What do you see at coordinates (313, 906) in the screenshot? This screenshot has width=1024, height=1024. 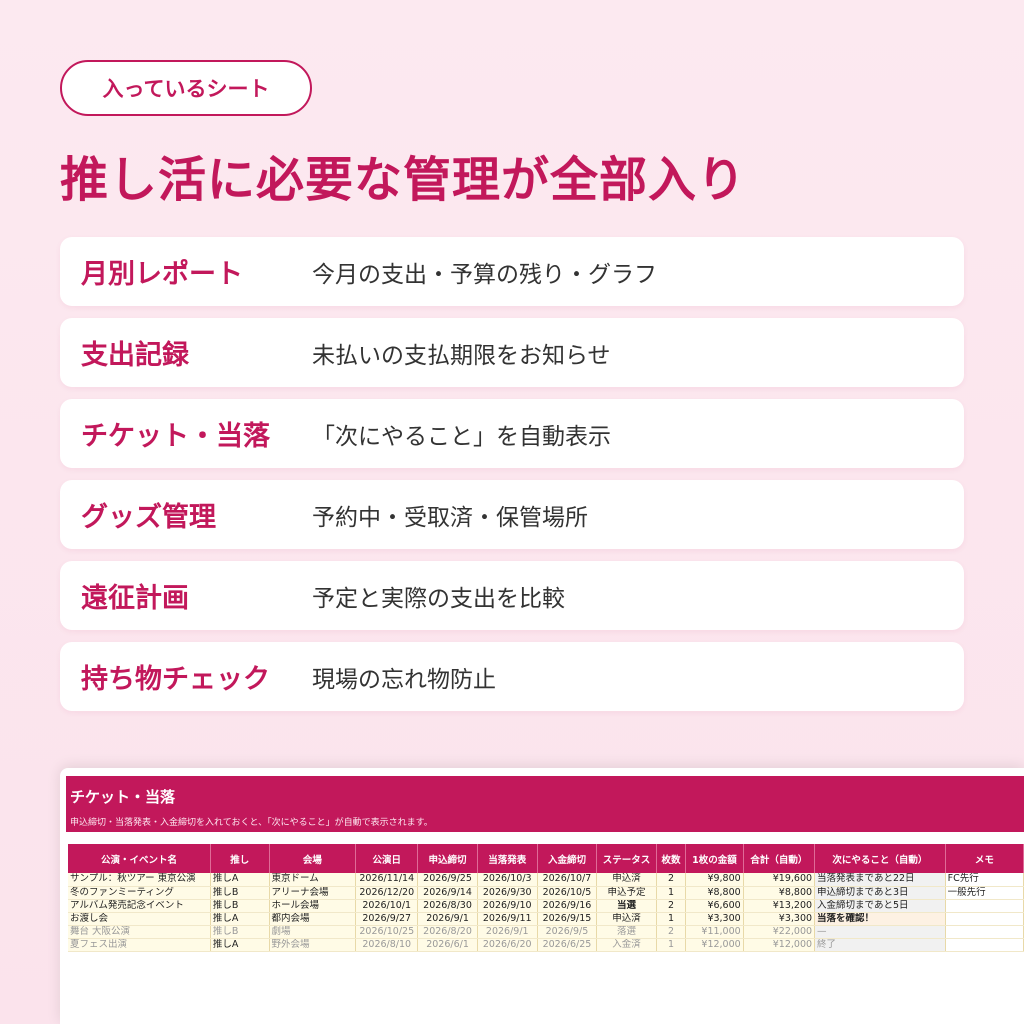 I see `cell-venue: ホール会場` at bounding box center [313, 906].